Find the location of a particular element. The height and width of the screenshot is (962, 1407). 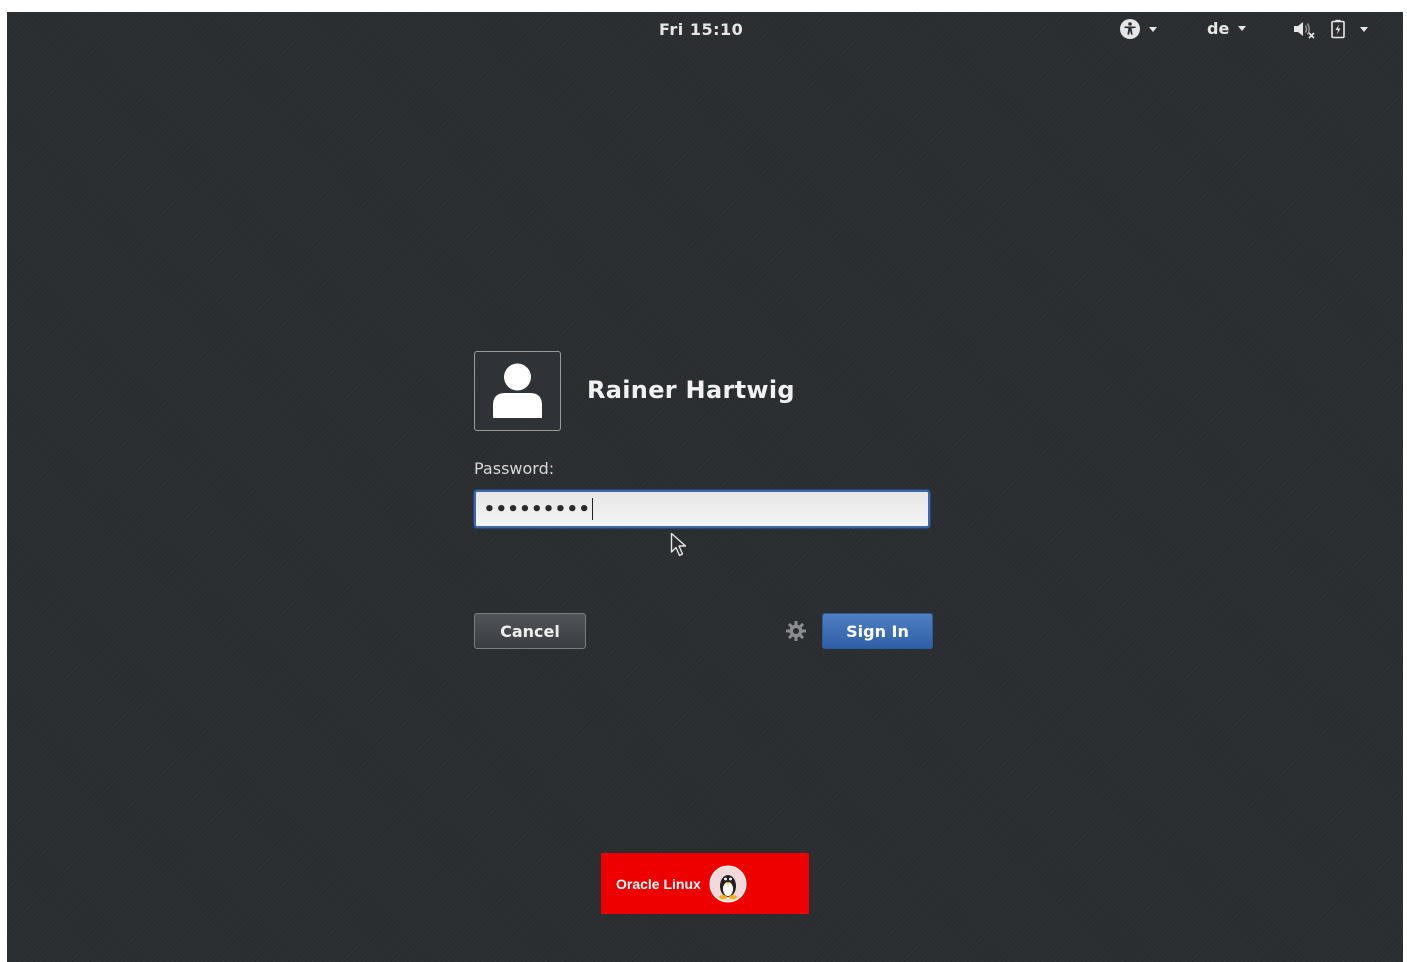

keyboard-layout-menu: de is located at coordinates (1227, 28).